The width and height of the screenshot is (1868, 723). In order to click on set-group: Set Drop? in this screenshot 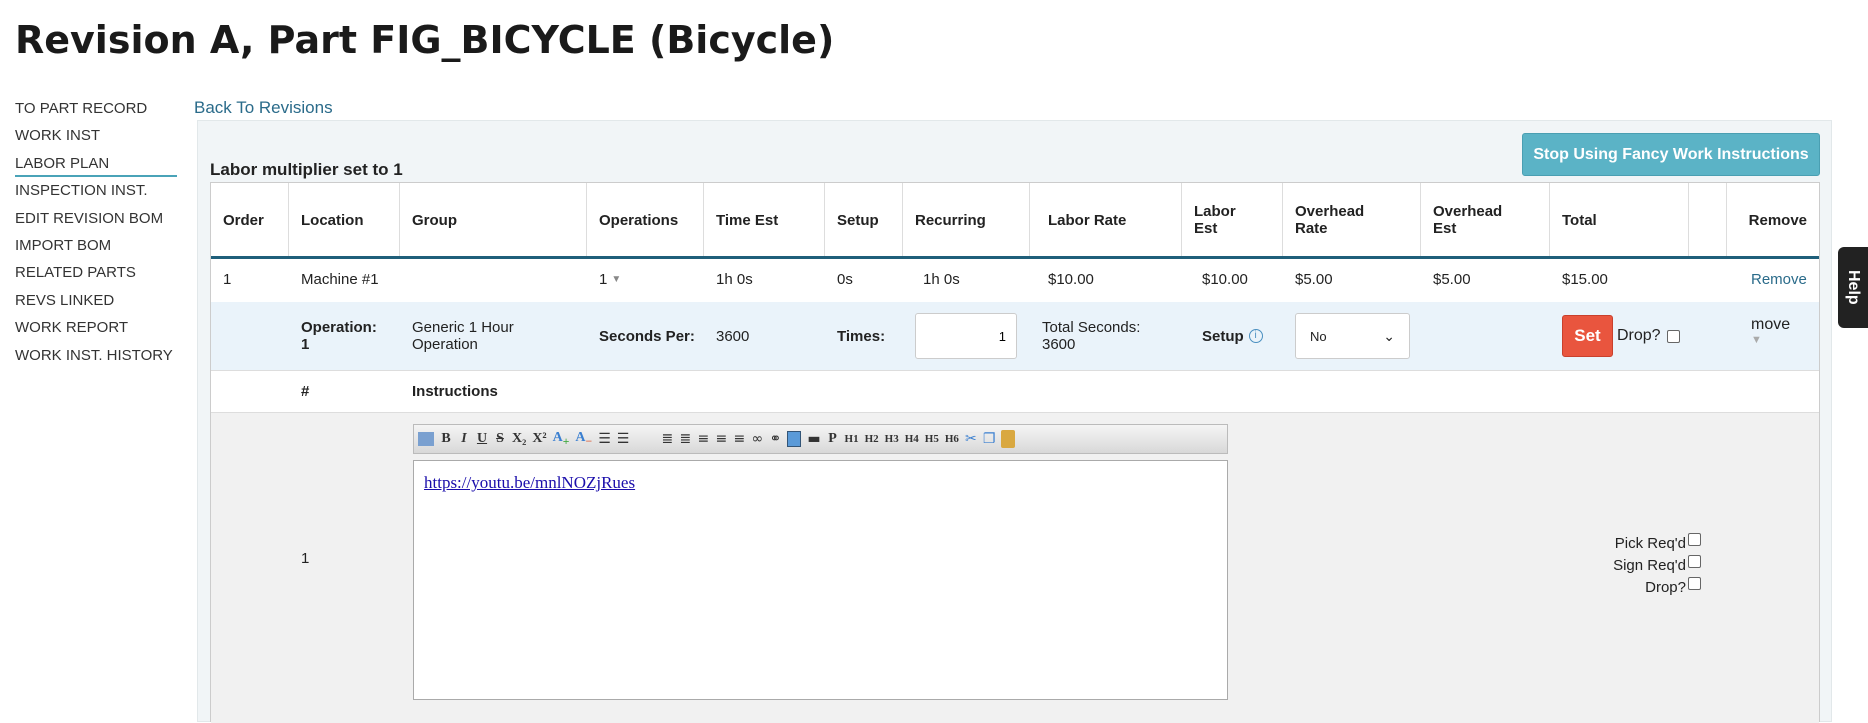, I will do `click(1621, 336)`.